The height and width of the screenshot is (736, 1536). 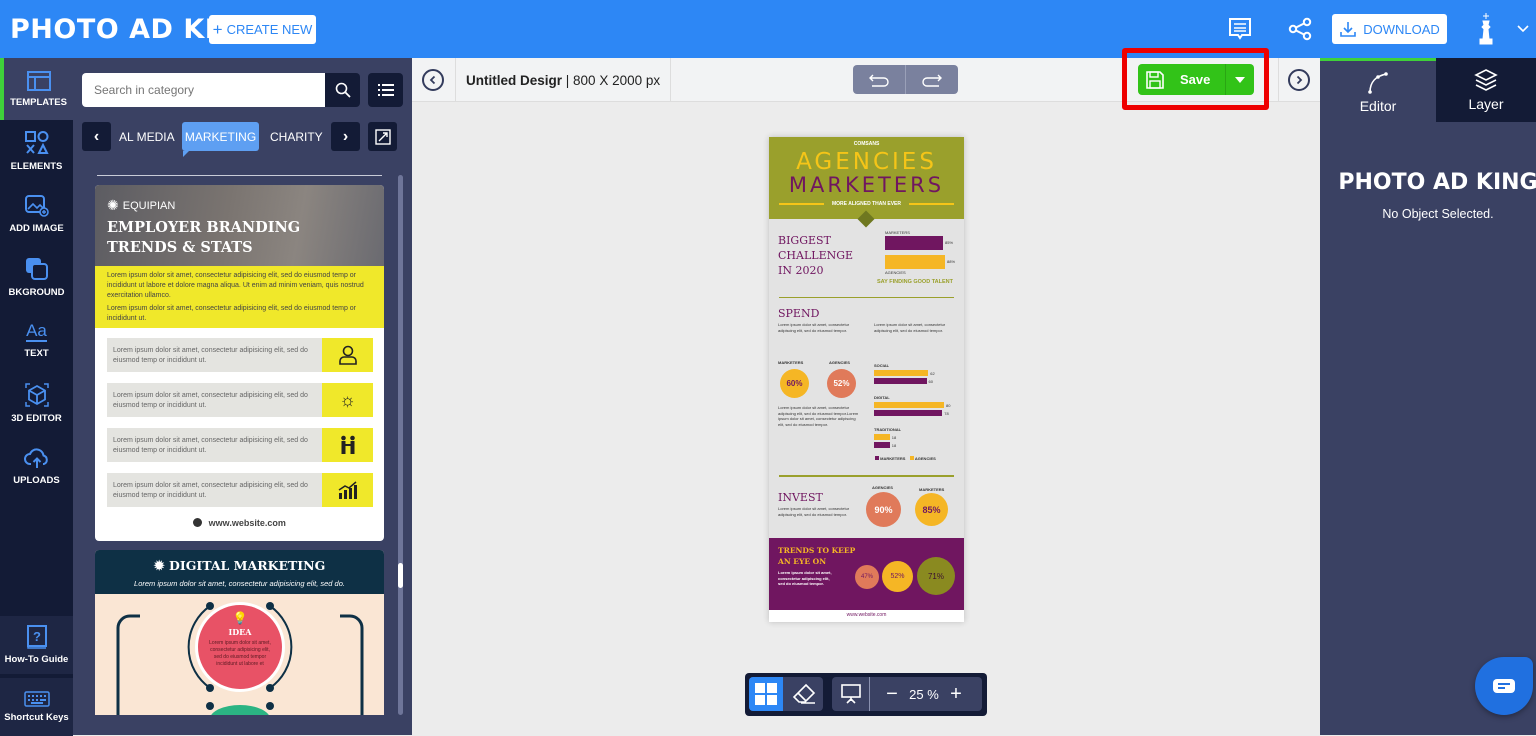 I want to click on save-options-dropdown, so click(x=1239, y=79).